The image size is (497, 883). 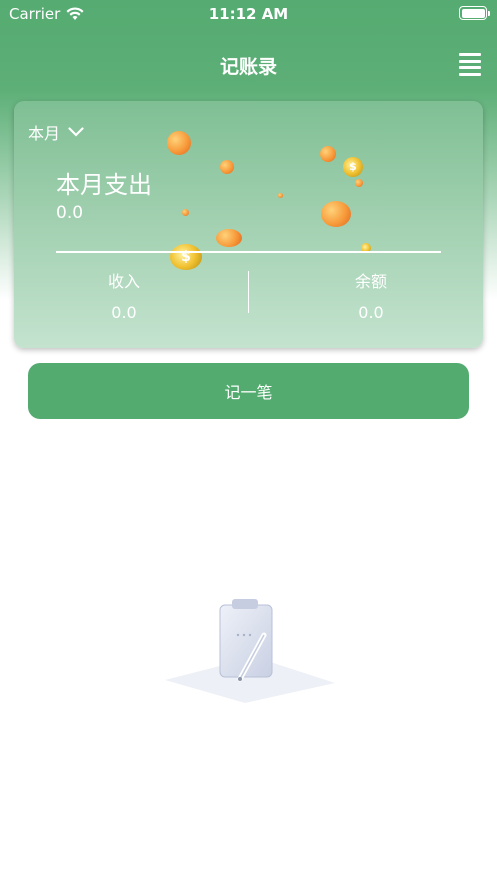 I want to click on expense-label: 本月支出, so click(x=104, y=185).